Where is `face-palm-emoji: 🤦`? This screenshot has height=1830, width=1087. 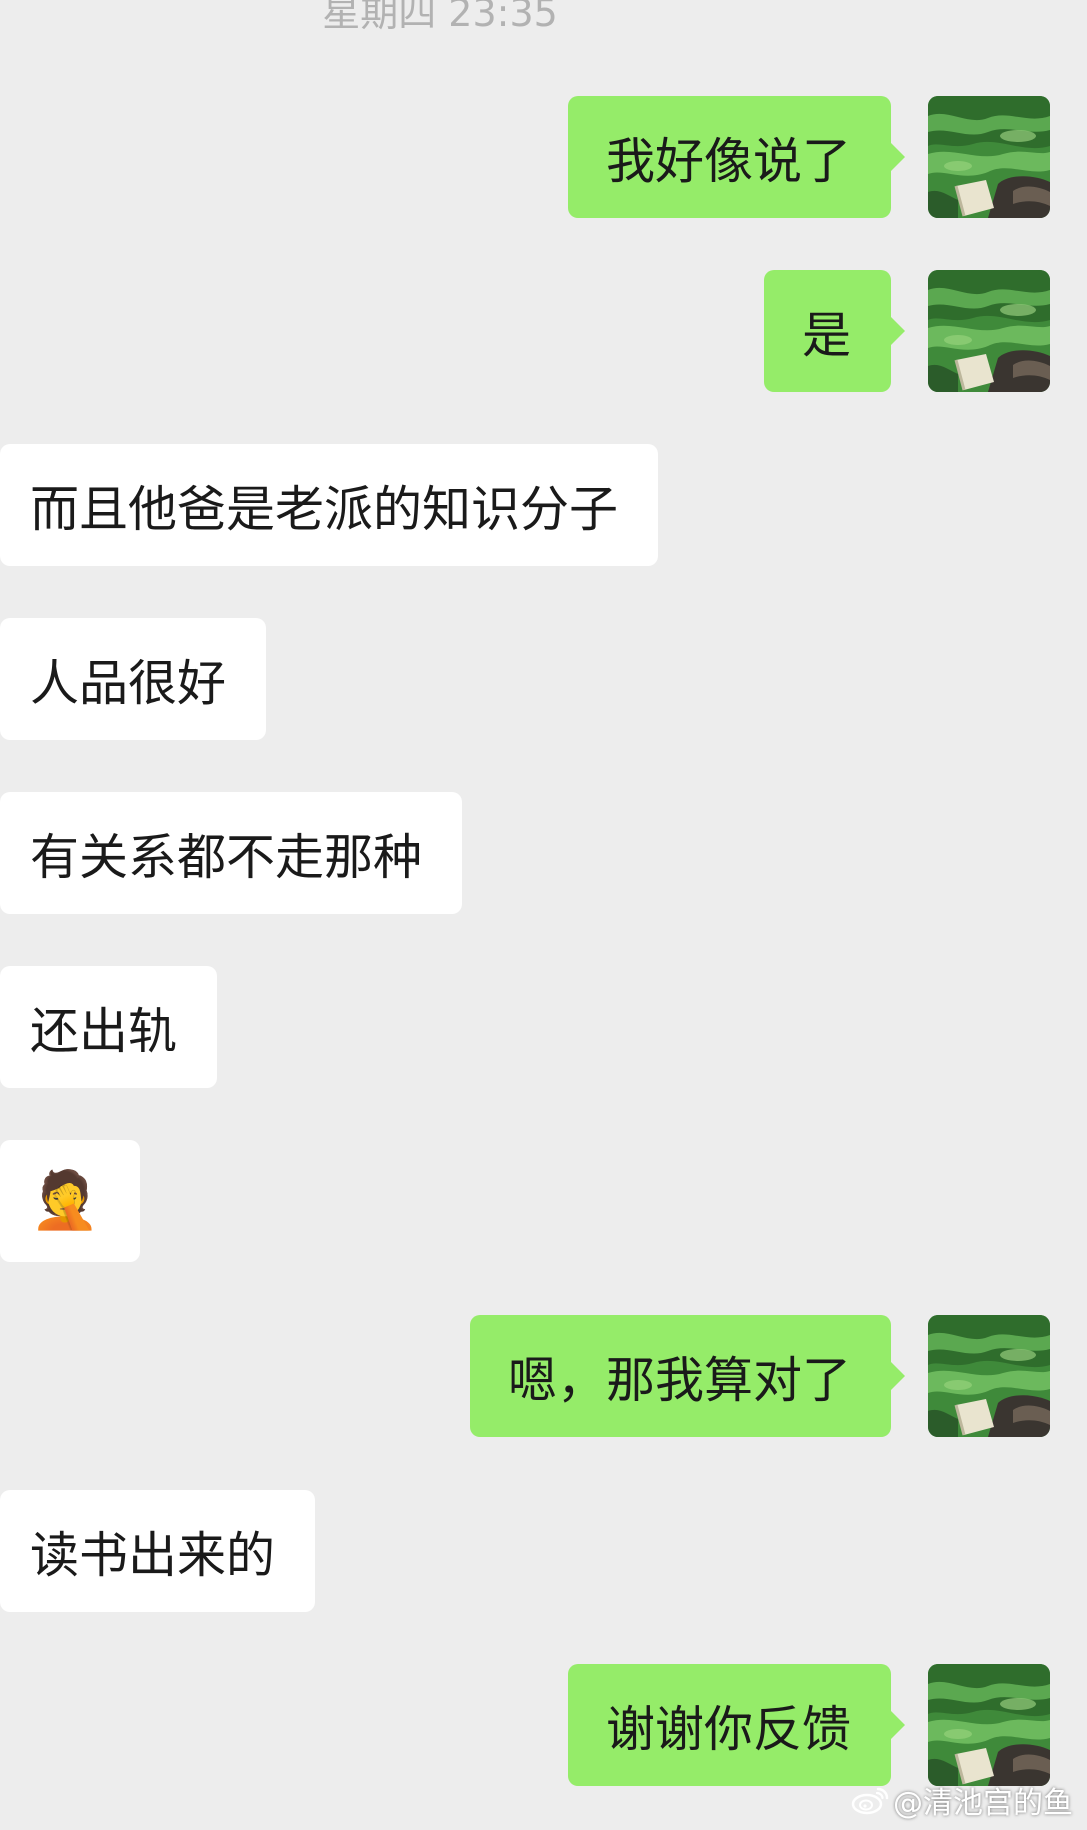 face-palm-emoji: 🤦 is located at coordinates (65, 1200).